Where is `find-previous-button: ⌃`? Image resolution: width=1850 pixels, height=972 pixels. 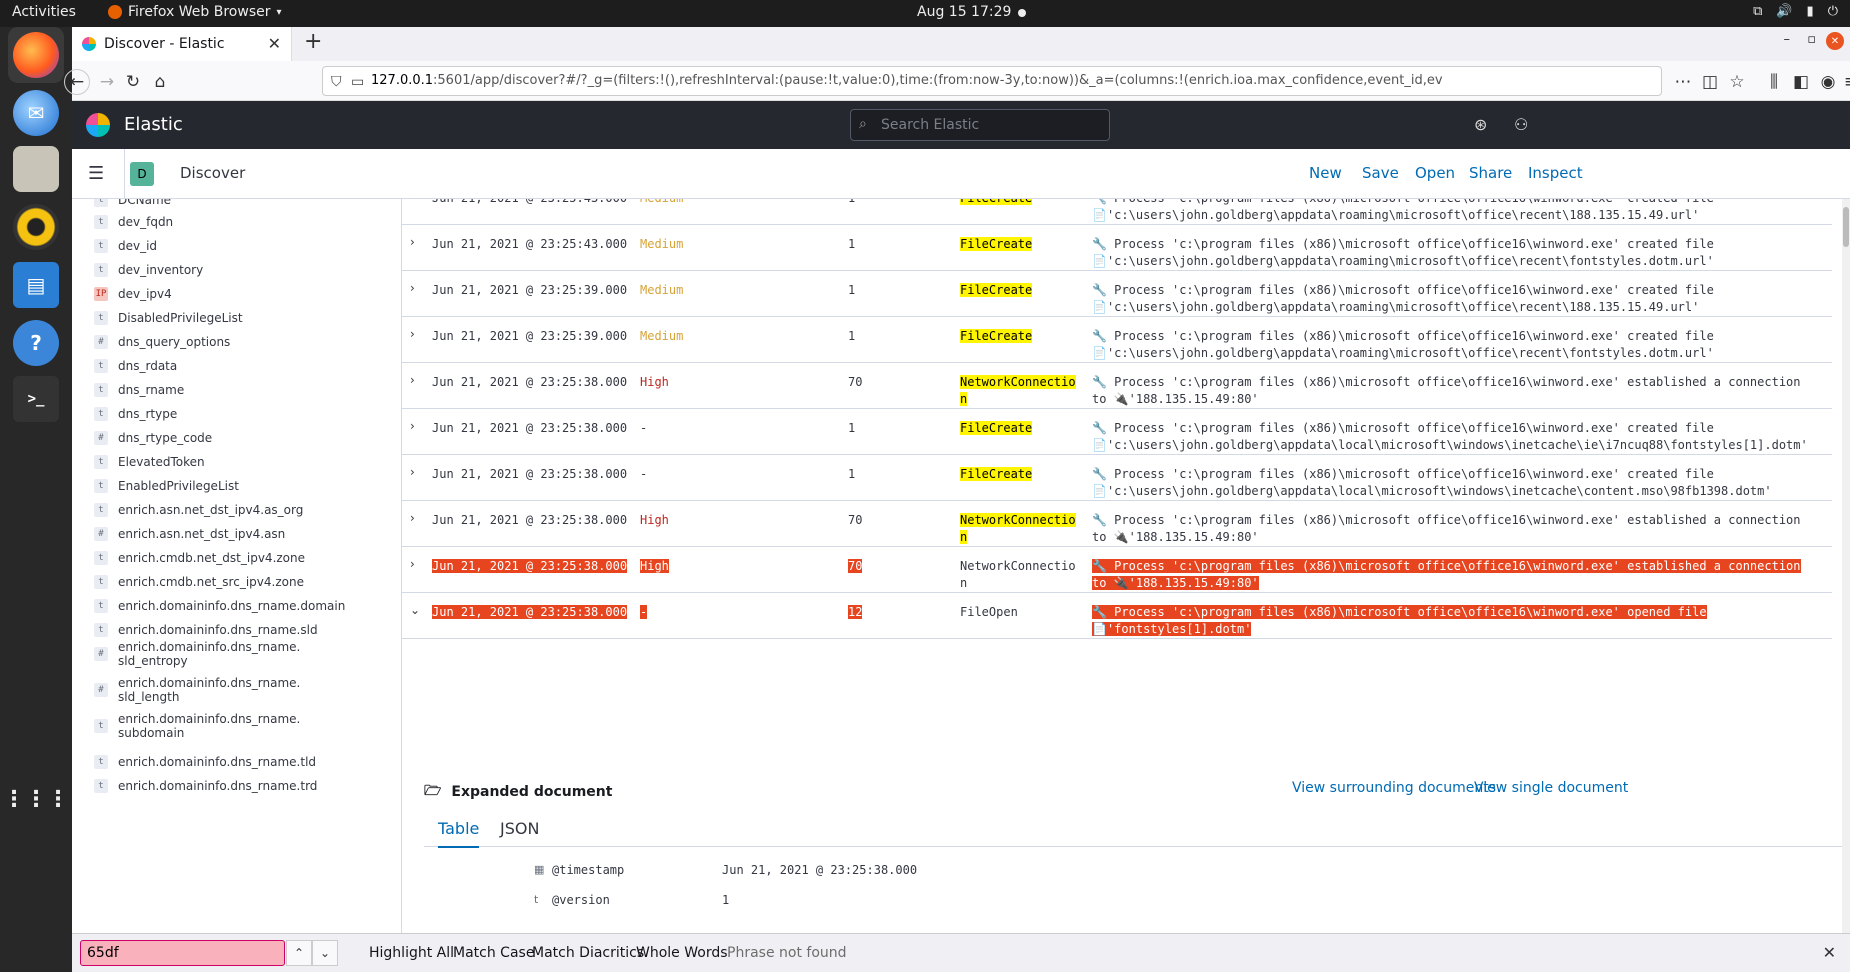 find-previous-button: ⌃ is located at coordinates (299, 953).